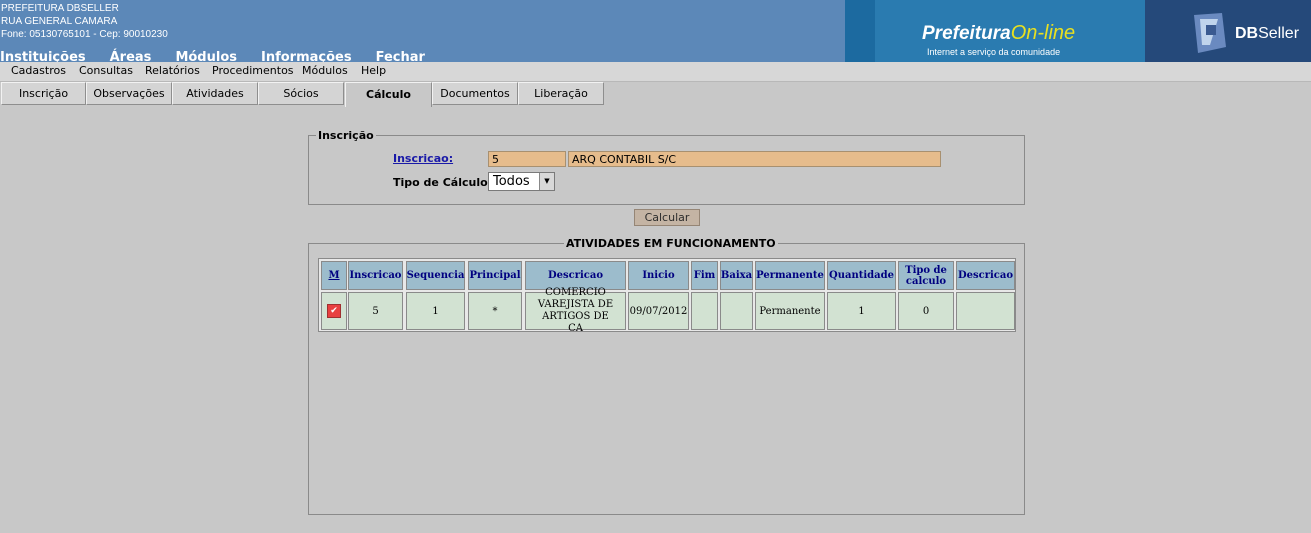 The image size is (1311, 533). Describe the element at coordinates (511, 181) in the screenshot. I see `tipo-calculo-value: Todos` at that location.